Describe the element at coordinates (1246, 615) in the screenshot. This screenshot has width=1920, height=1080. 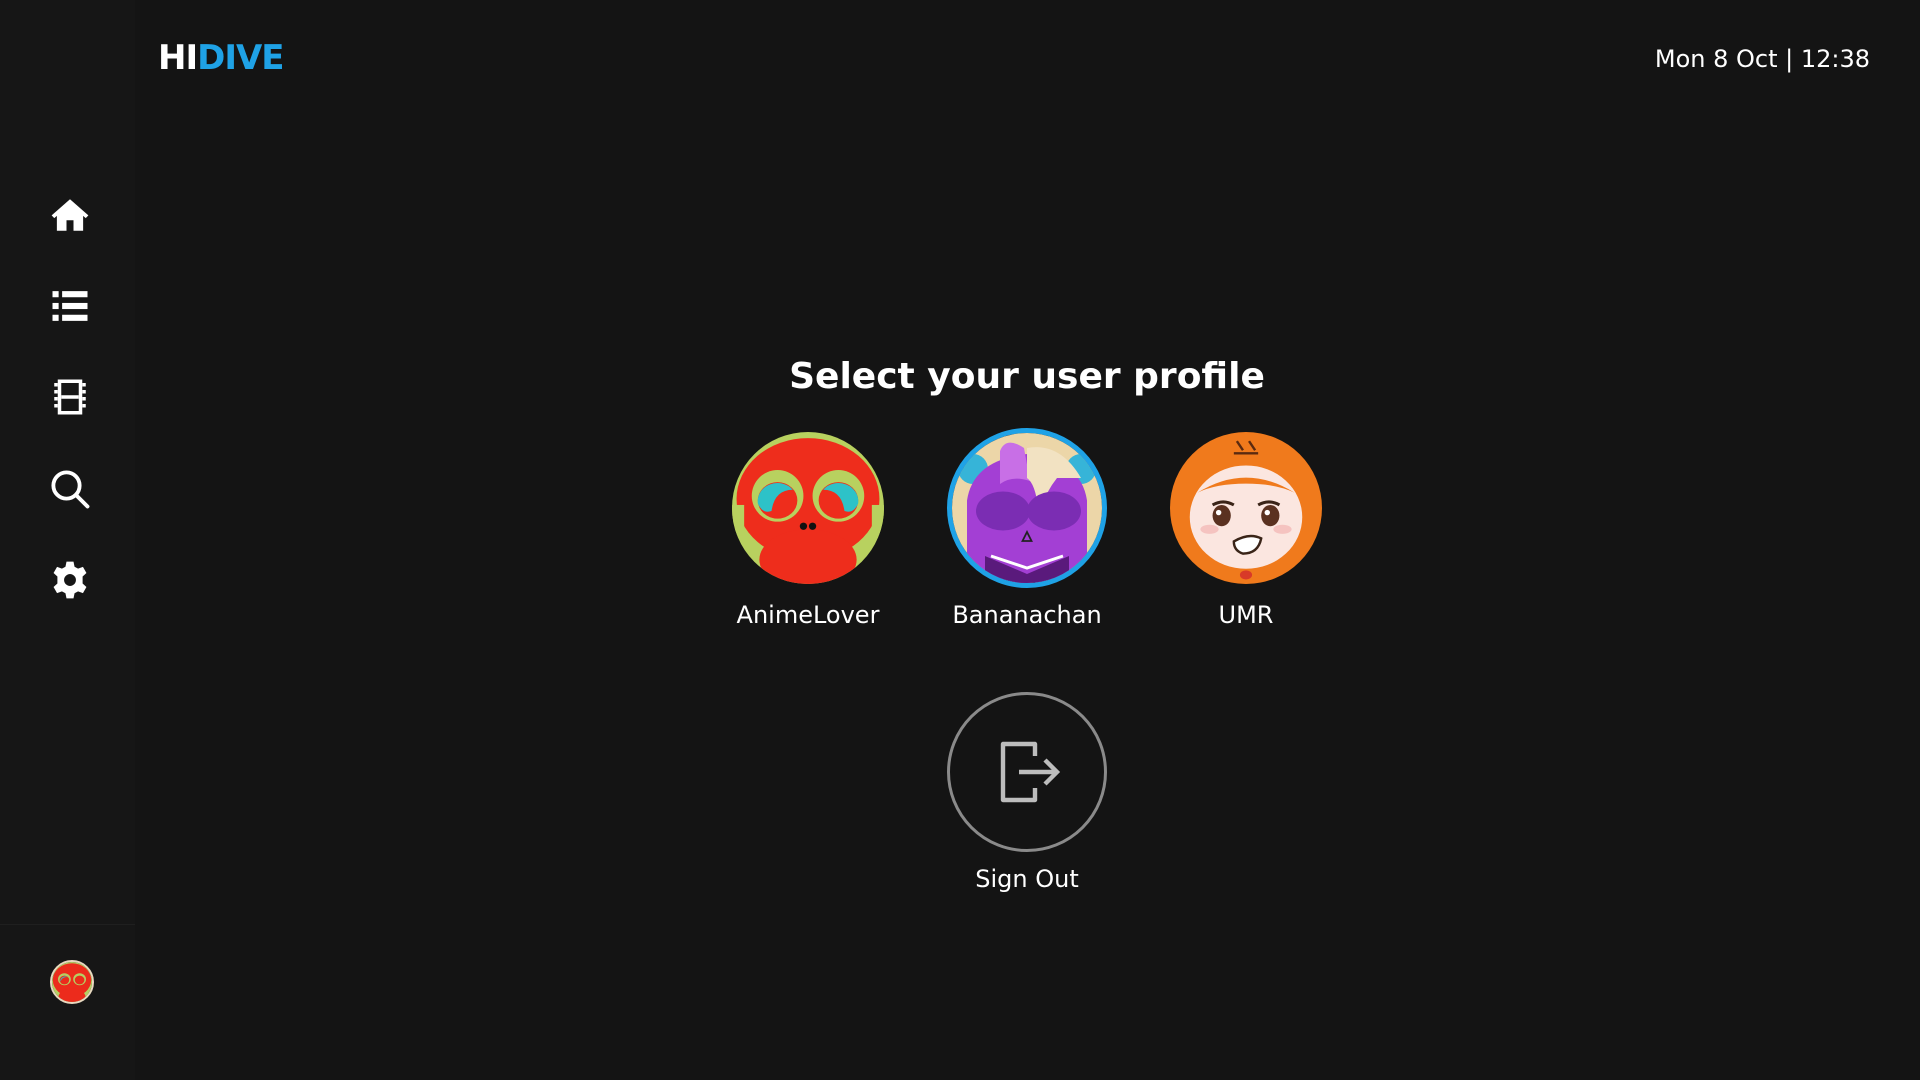
I see `profile-name: UMR` at that location.